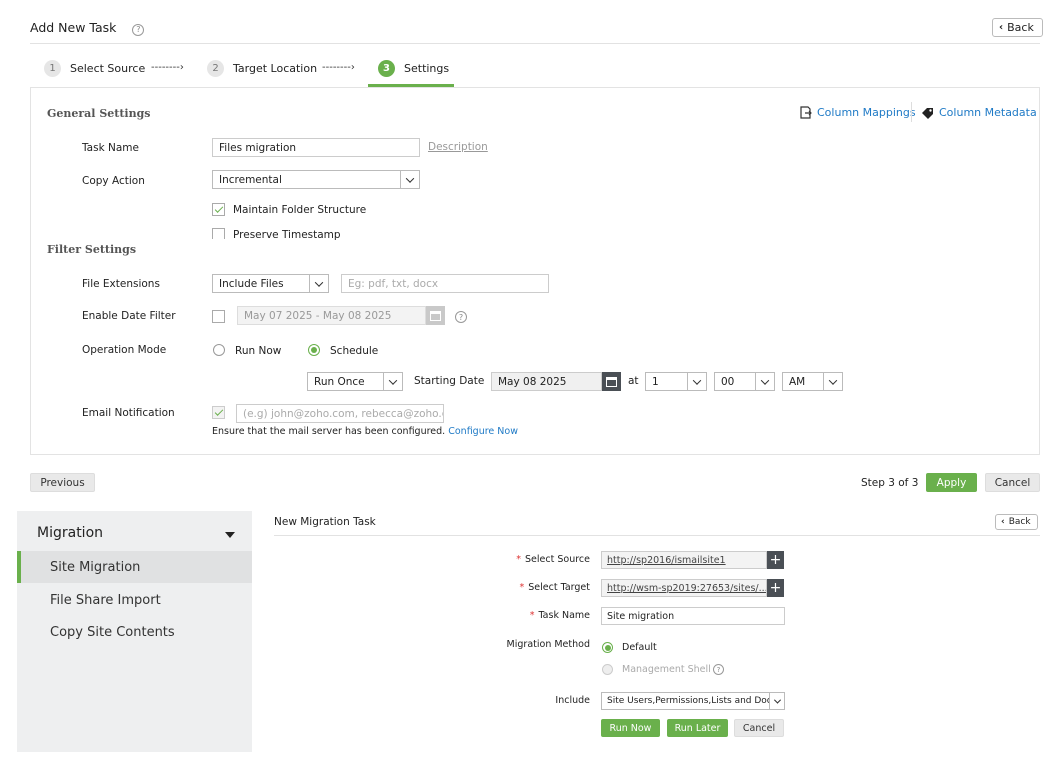 The width and height of the screenshot is (1064, 767). Describe the element at coordinates (230, 535) in the screenshot. I see `caret-down-icon` at that location.